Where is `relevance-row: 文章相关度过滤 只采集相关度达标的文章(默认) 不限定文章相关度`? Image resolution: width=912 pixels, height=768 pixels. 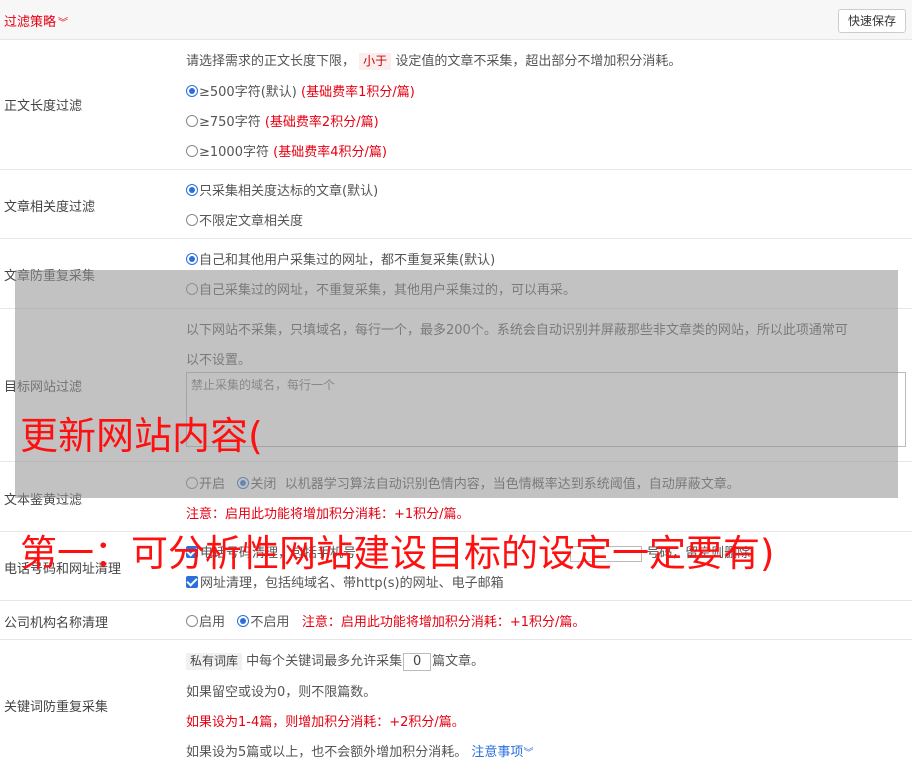
relevance-row: 文章相关度过滤 只采集相关度达标的文章(默认) 不限定文章相关度 is located at coordinates (456, 204).